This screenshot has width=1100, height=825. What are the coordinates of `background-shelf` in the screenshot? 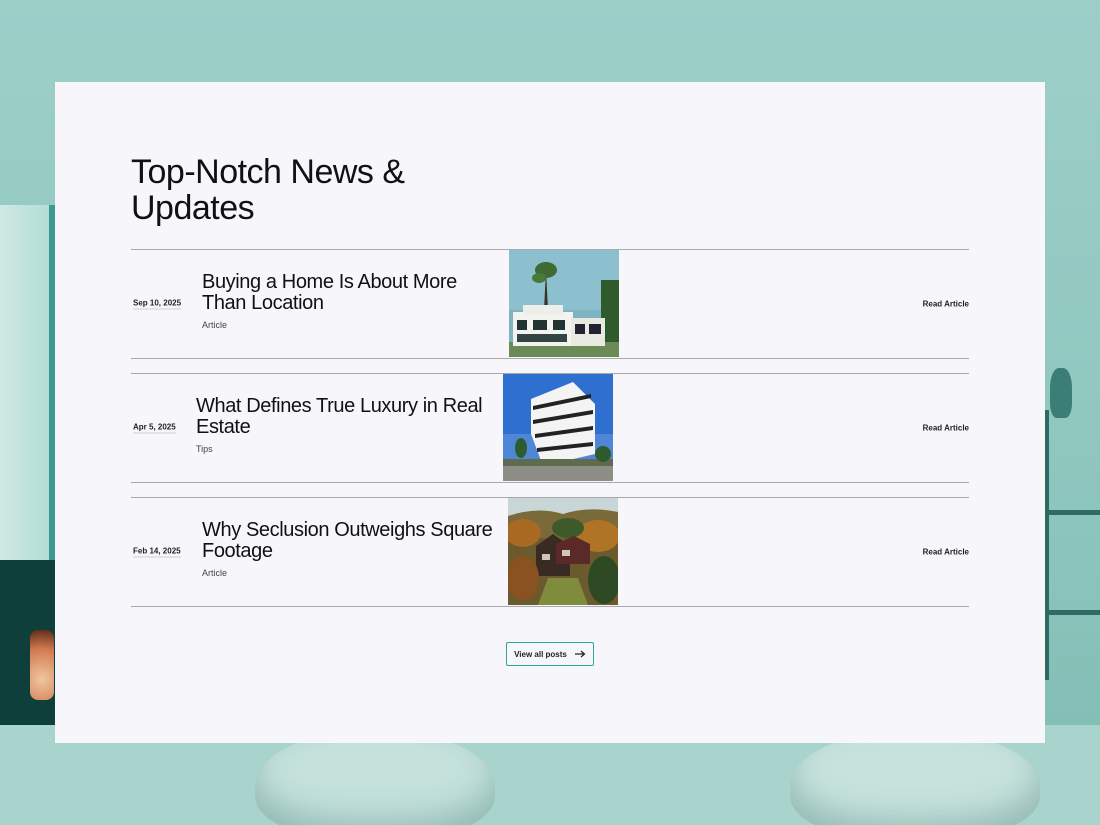 It's located at (1072, 545).